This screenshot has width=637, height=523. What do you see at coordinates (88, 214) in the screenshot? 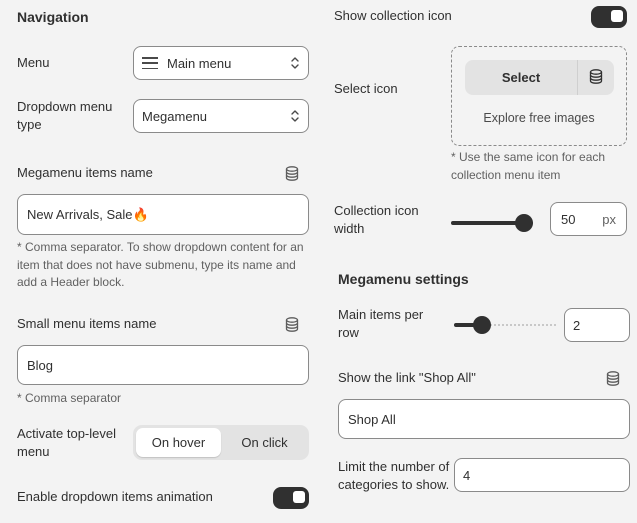
I see `megamenu-items-value: New Arrivals, Sale🔥` at bounding box center [88, 214].